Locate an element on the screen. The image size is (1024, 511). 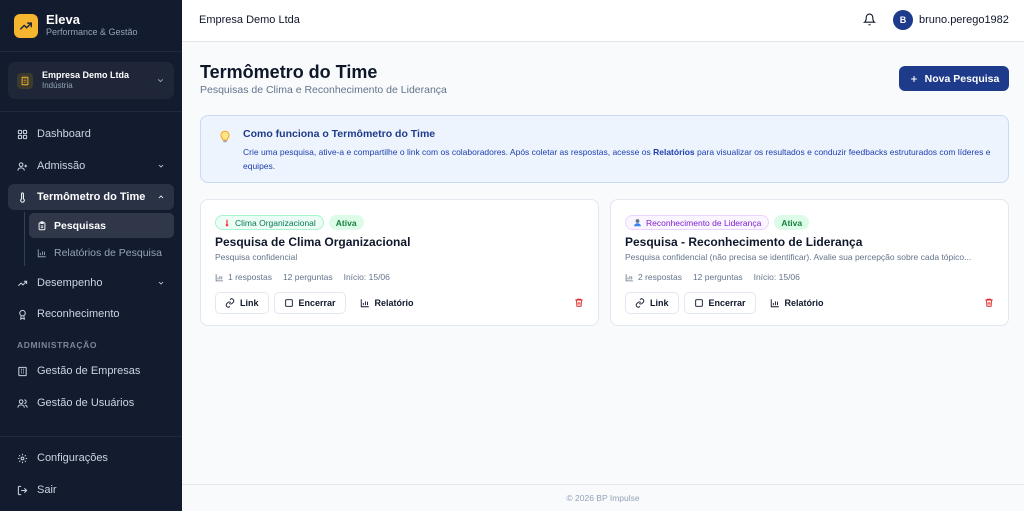
responses-label: 1 respostas is located at coordinates (250, 277).